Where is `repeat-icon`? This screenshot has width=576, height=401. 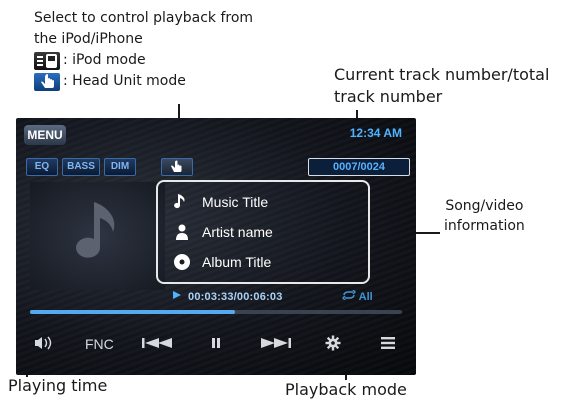
repeat-icon is located at coordinates (350, 296).